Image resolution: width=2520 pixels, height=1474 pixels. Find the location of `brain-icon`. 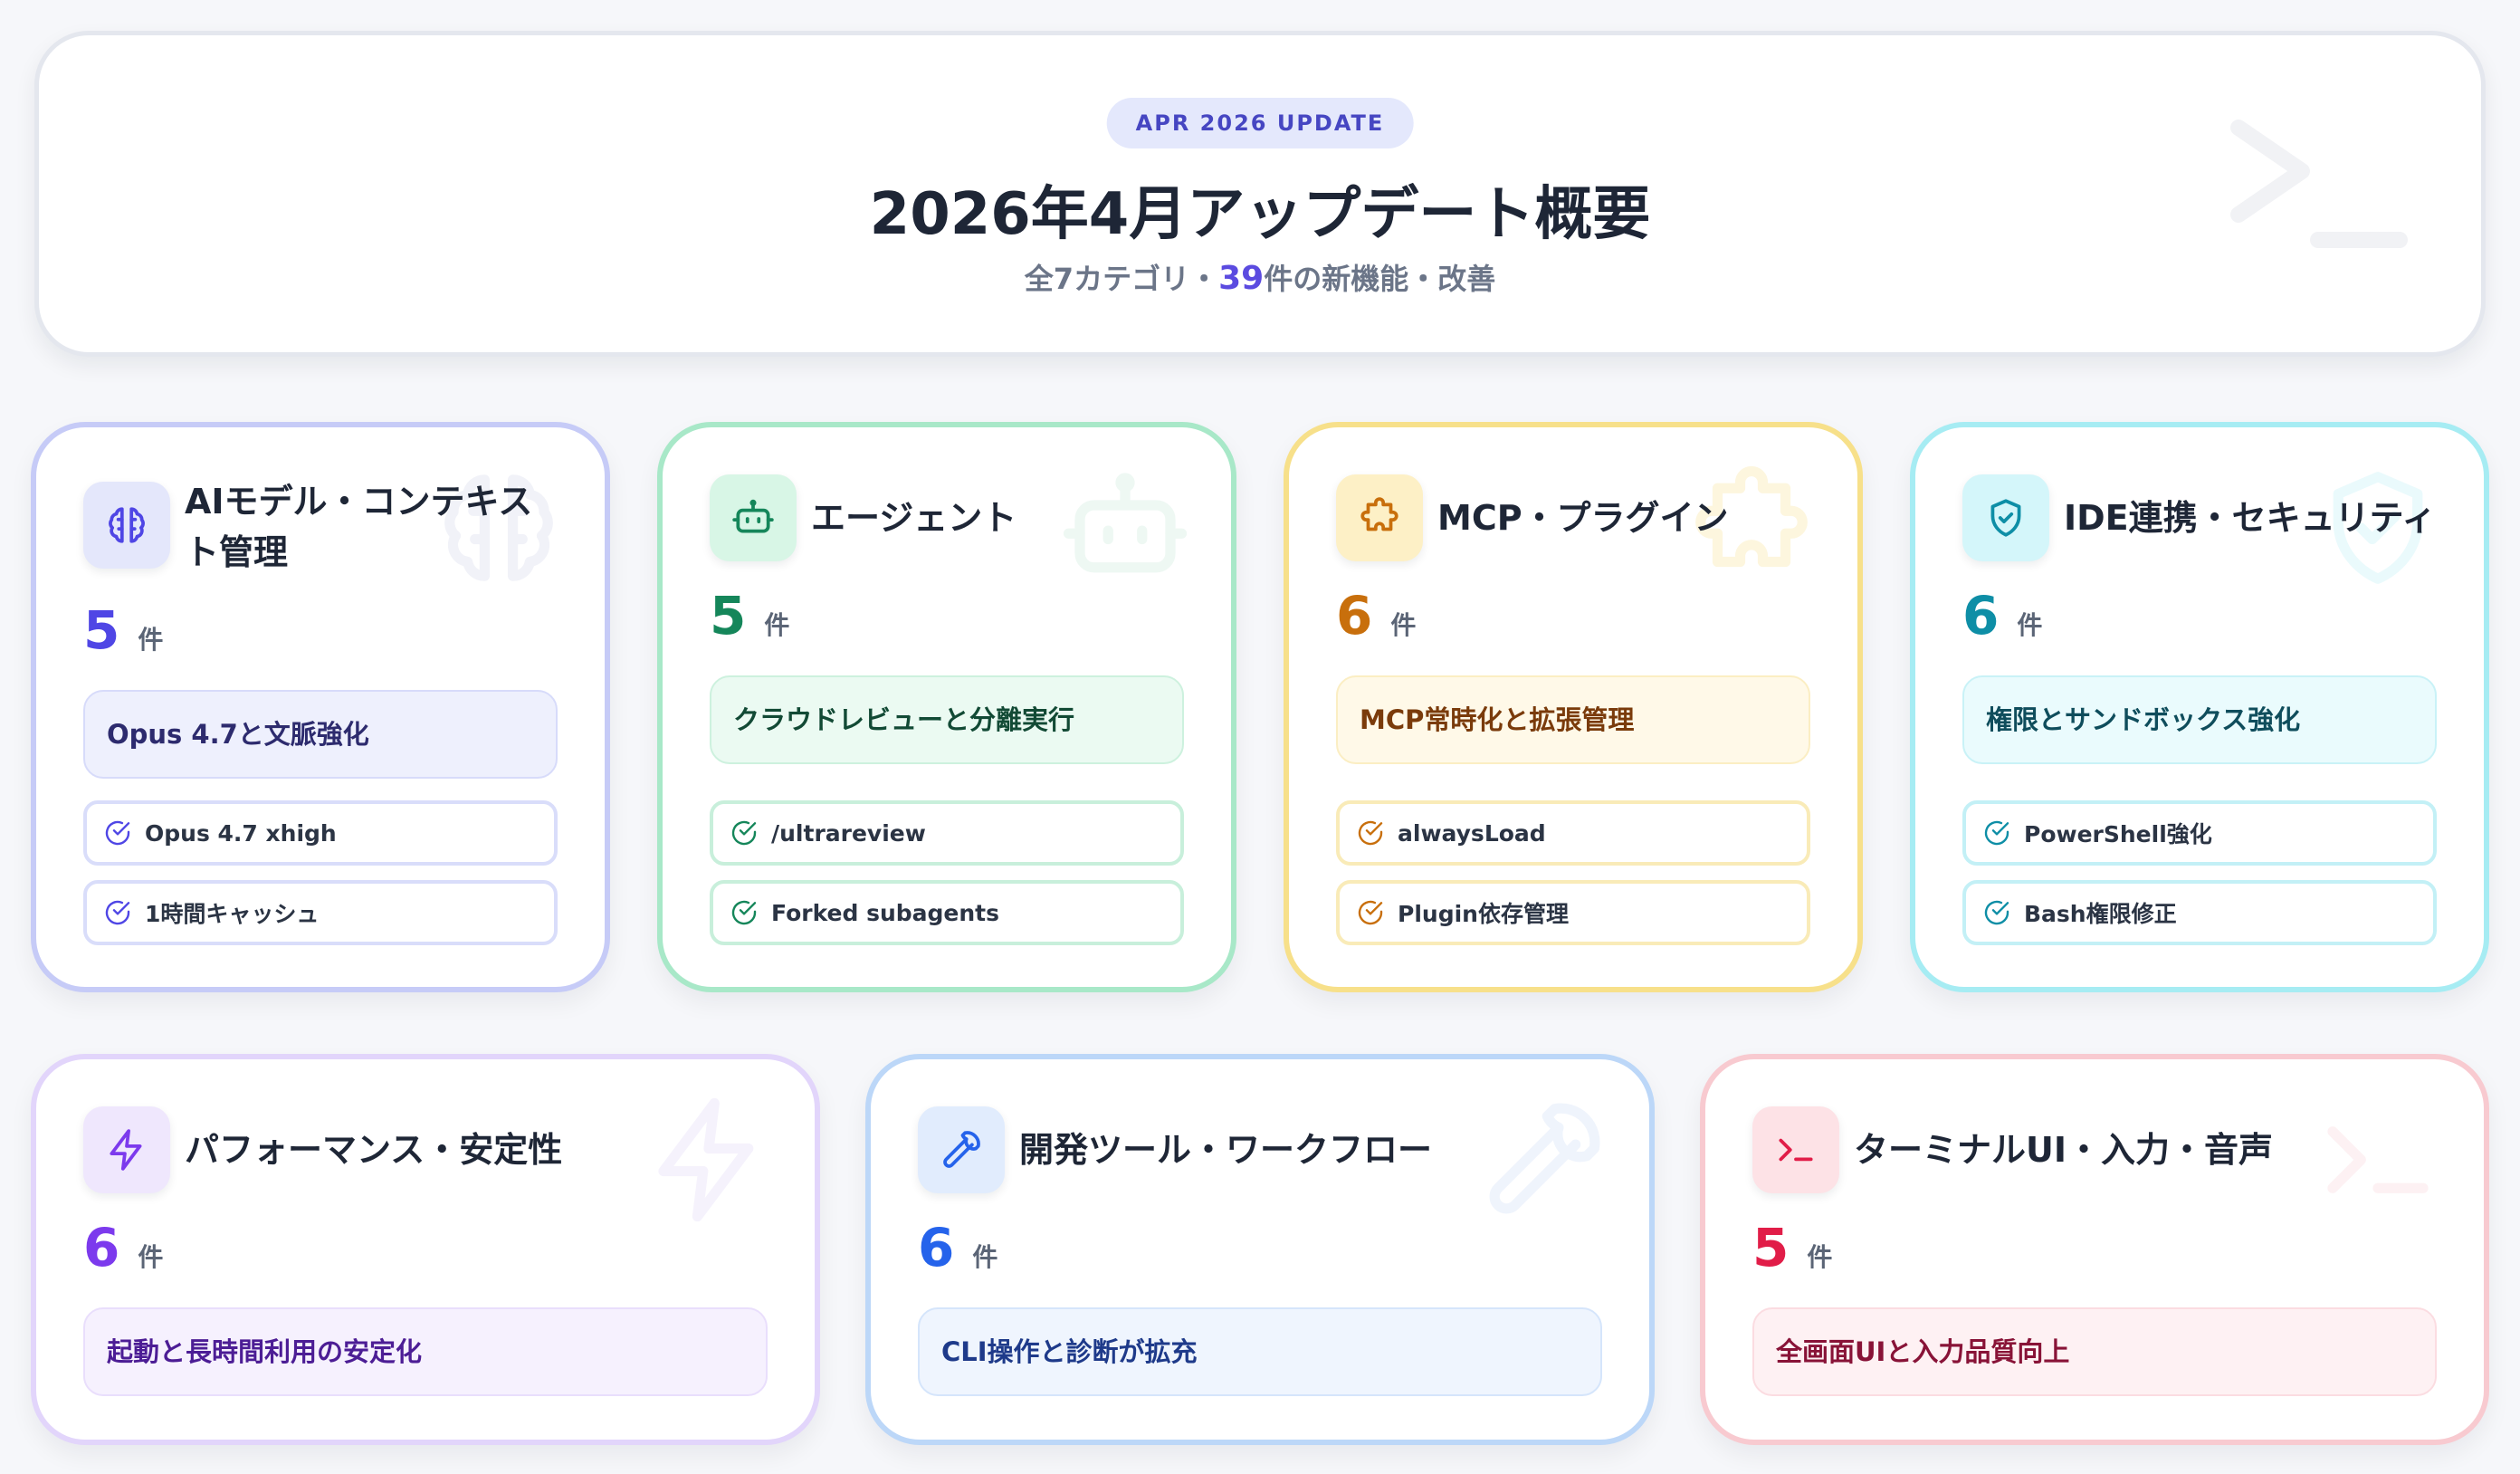

brain-icon is located at coordinates (127, 525).